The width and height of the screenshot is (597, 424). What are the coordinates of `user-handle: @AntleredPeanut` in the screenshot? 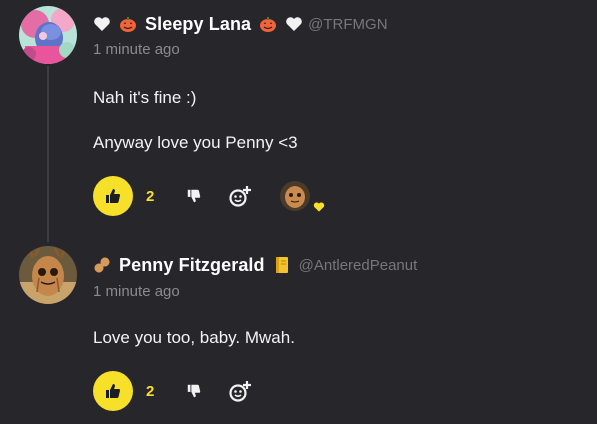 It's located at (358, 265).